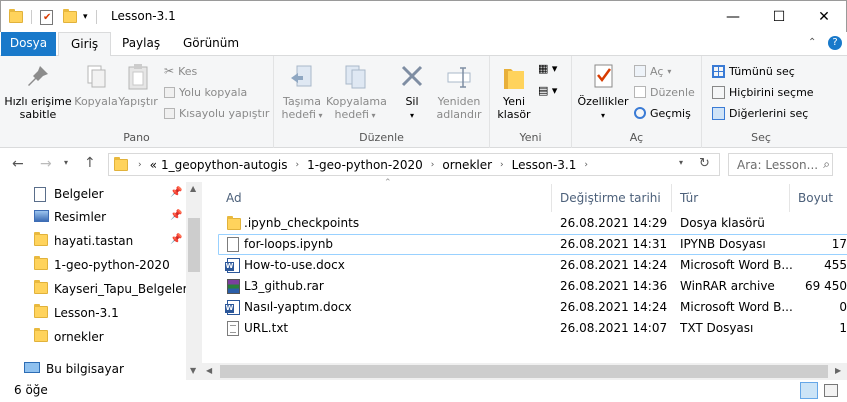 This screenshot has height=402, width=847. What do you see at coordinates (302, 91) in the screenshot?
I see `move-to-button: Taşıma hedefi ▾` at bounding box center [302, 91].